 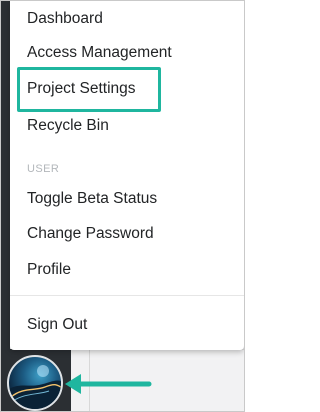 What do you see at coordinates (57, 324) in the screenshot?
I see `menu-item-label: Sign Out` at bounding box center [57, 324].